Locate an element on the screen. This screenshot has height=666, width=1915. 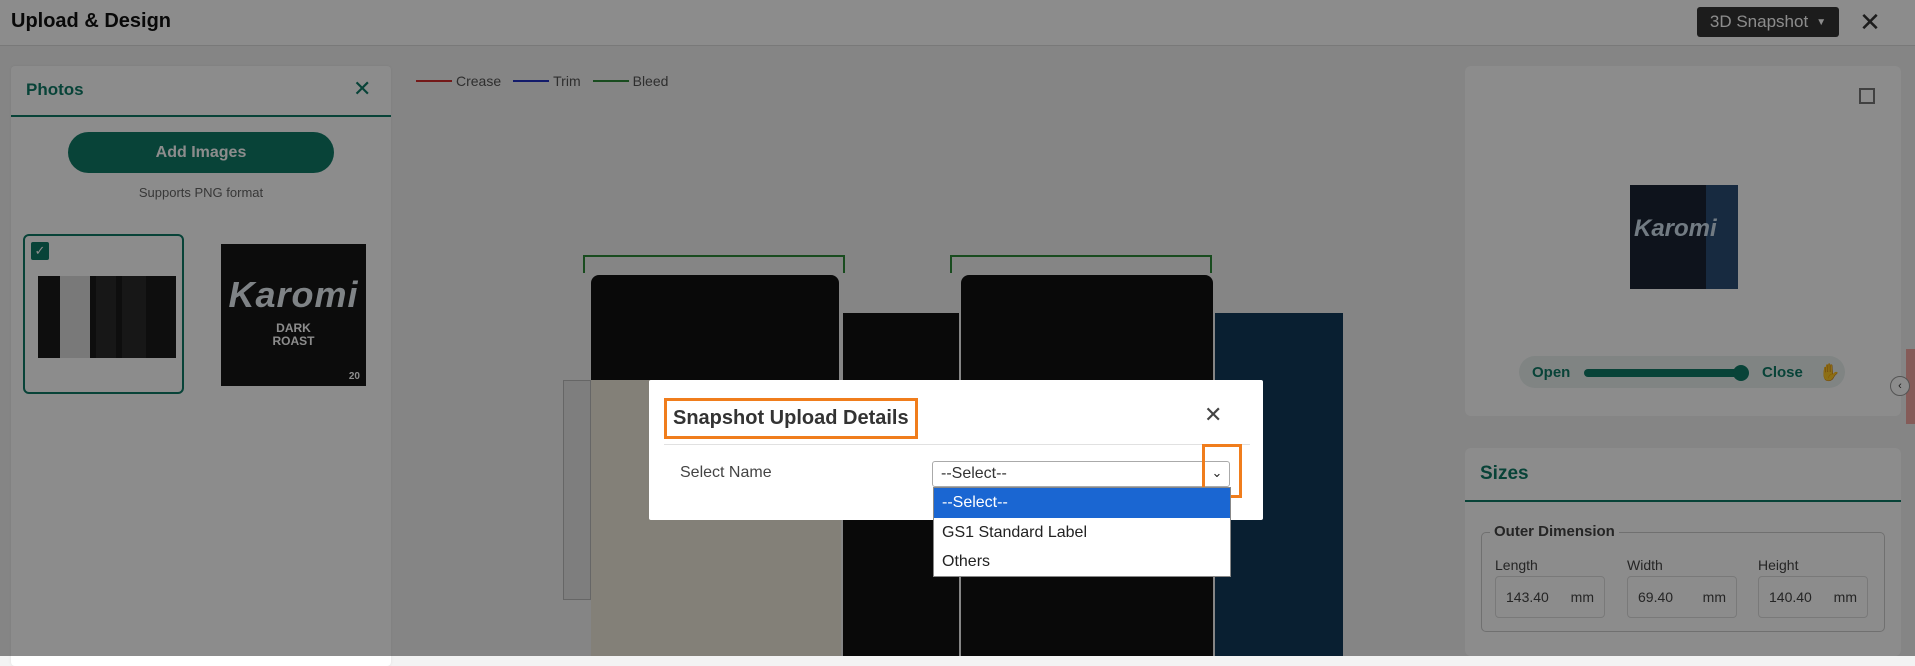
option-gs1-standard-label: GS1 Standard Label is located at coordinates (1082, 533).